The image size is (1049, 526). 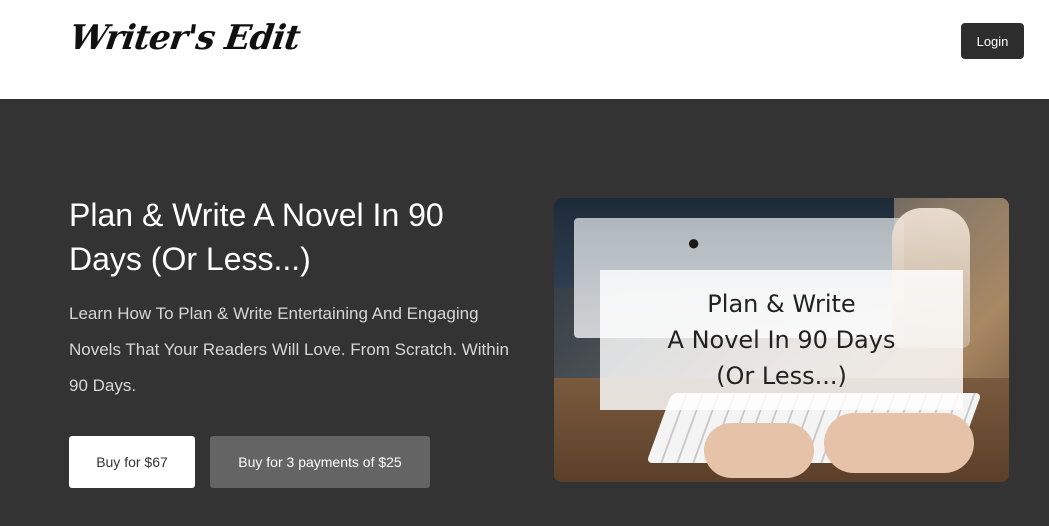 I want to click on site-logo: Writer's Edit, so click(x=184, y=38).